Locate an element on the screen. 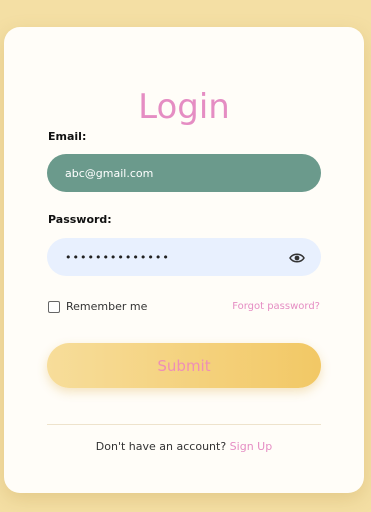 The width and height of the screenshot is (371, 512). password-label: Password: is located at coordinates (80, 219).